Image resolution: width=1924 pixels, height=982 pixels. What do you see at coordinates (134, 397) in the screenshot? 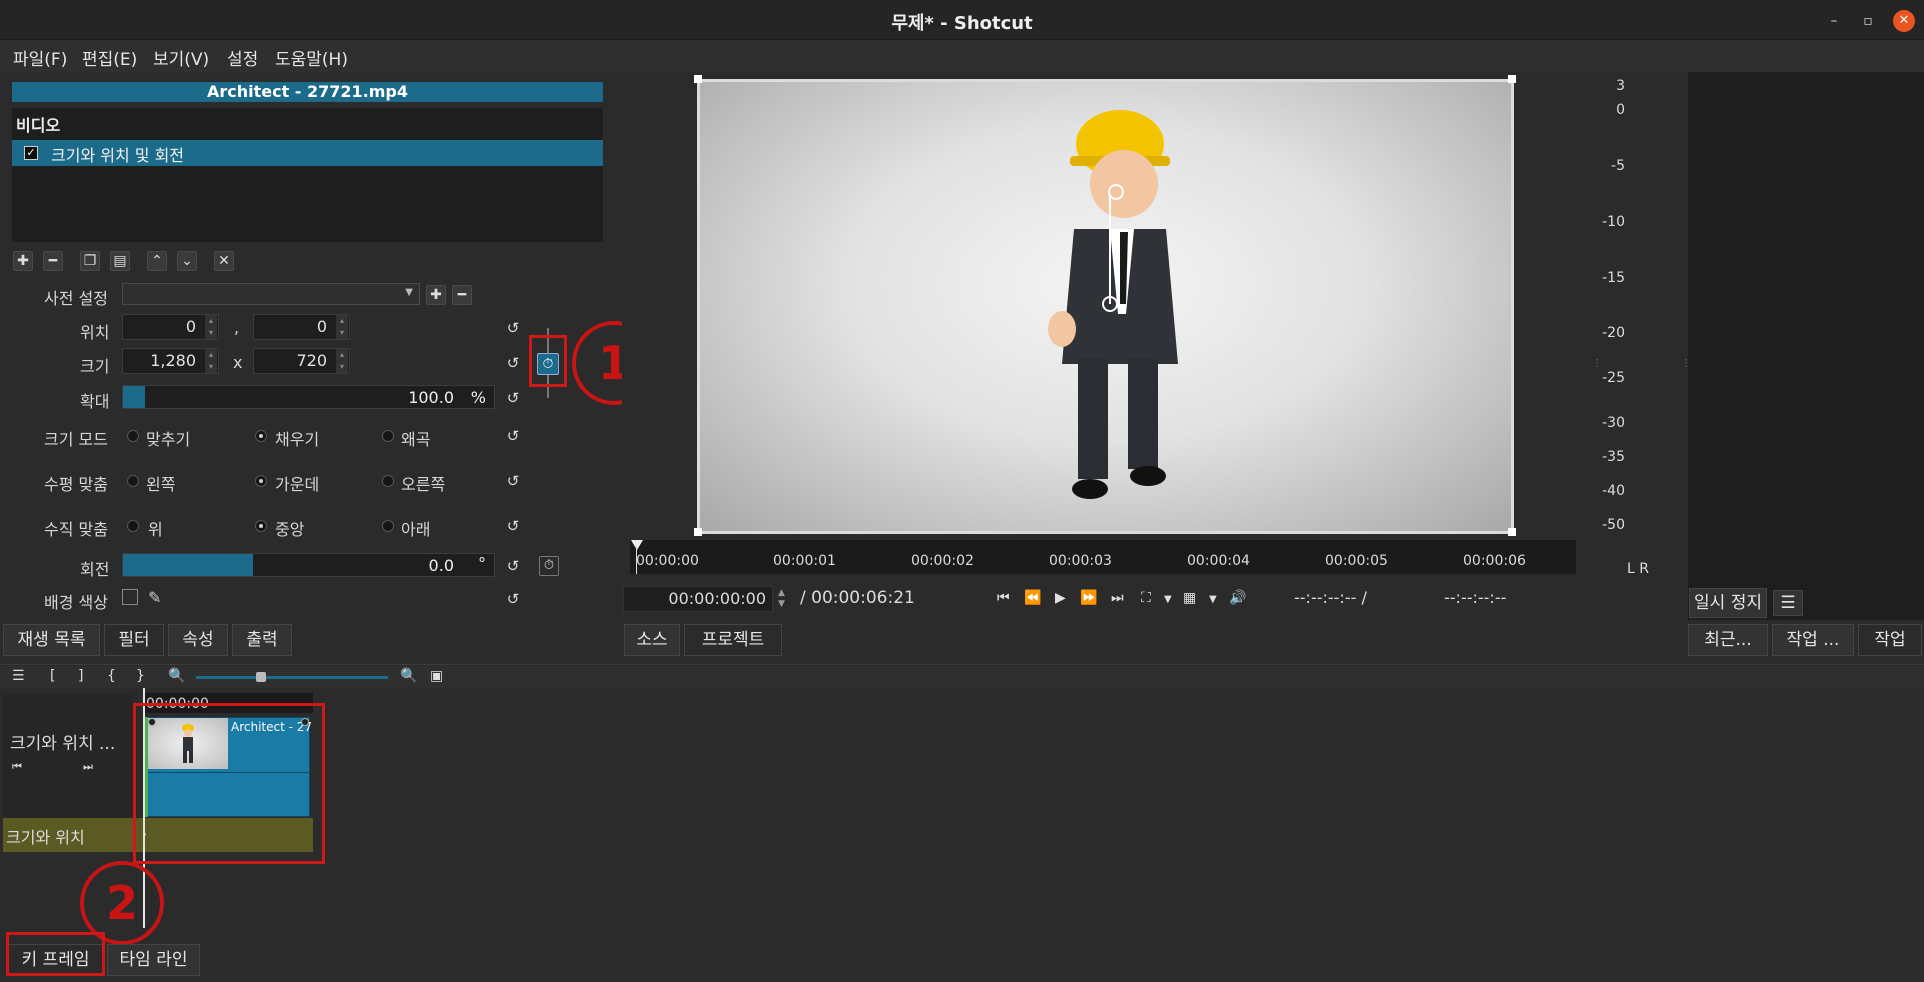
I see `zoom-slider-fill` at bounding box center [134, 397].